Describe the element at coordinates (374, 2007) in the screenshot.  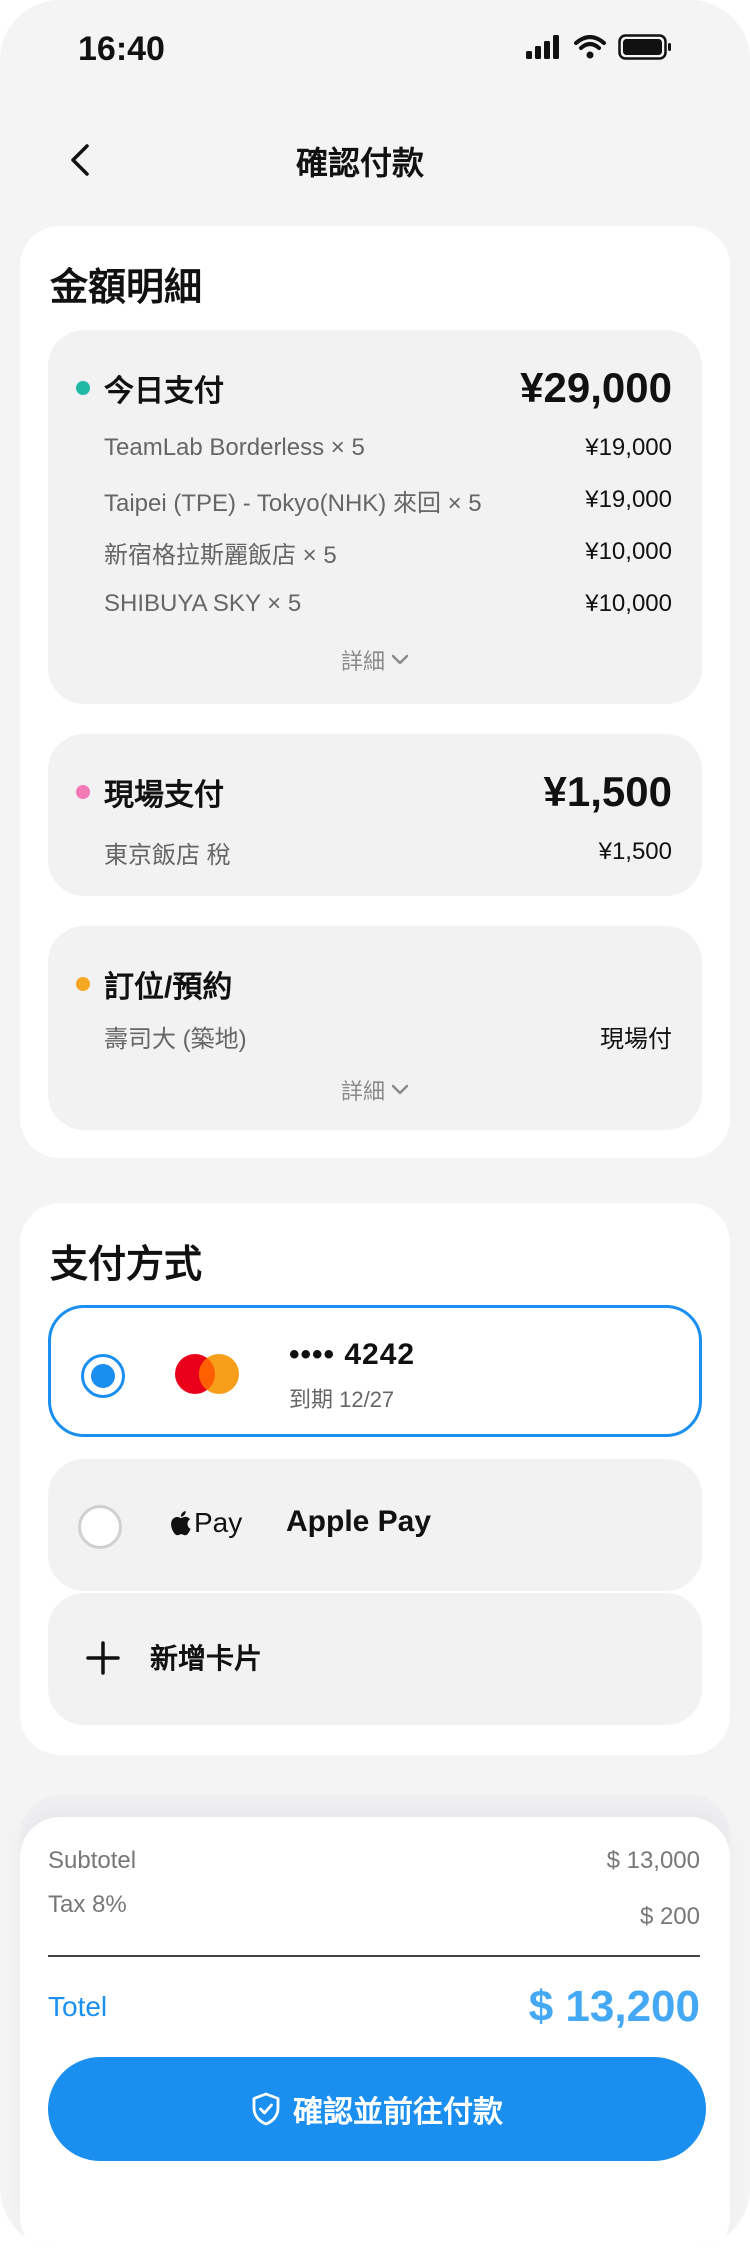
I see `total-row: Totel $ 13,200` at that location.